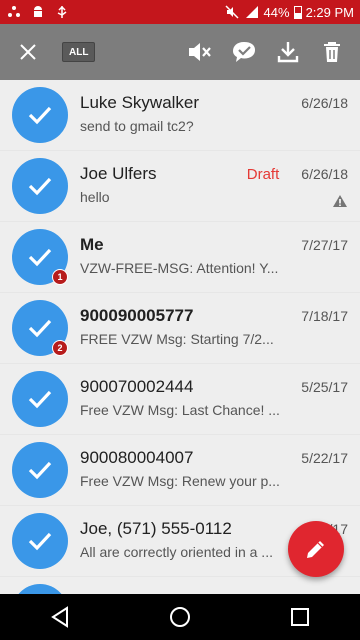  I want to click on close-selection-button, so click(28, 52).